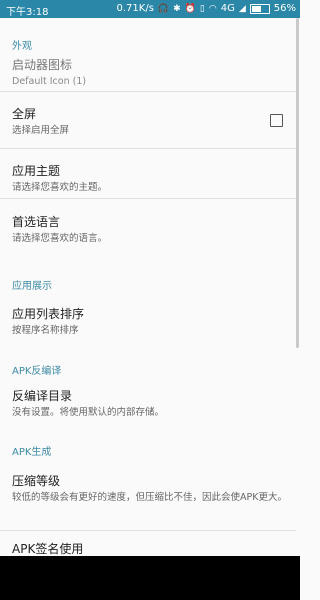 The height and width of the screenshot is (600, 320). Describe the element at coordinates (177, 8) in the screenshot. I see `bluetooth-icon: ✱` at that location.